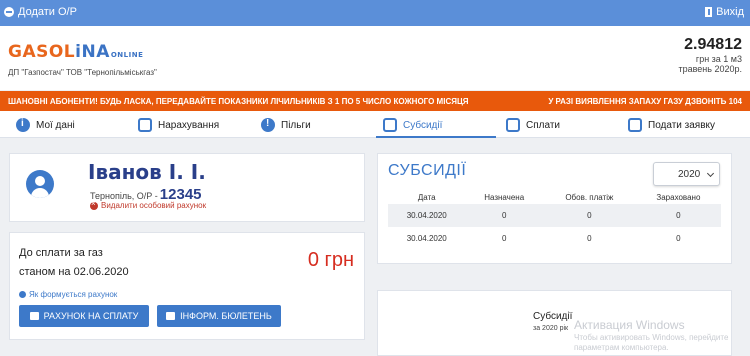 Image resolution: width=750 pixels, height=356 pixels. What do you see at coordinates (147, 172) in the screenshot?
I see `user-name: Іванов І. І.` at bounding box center [147, 172].